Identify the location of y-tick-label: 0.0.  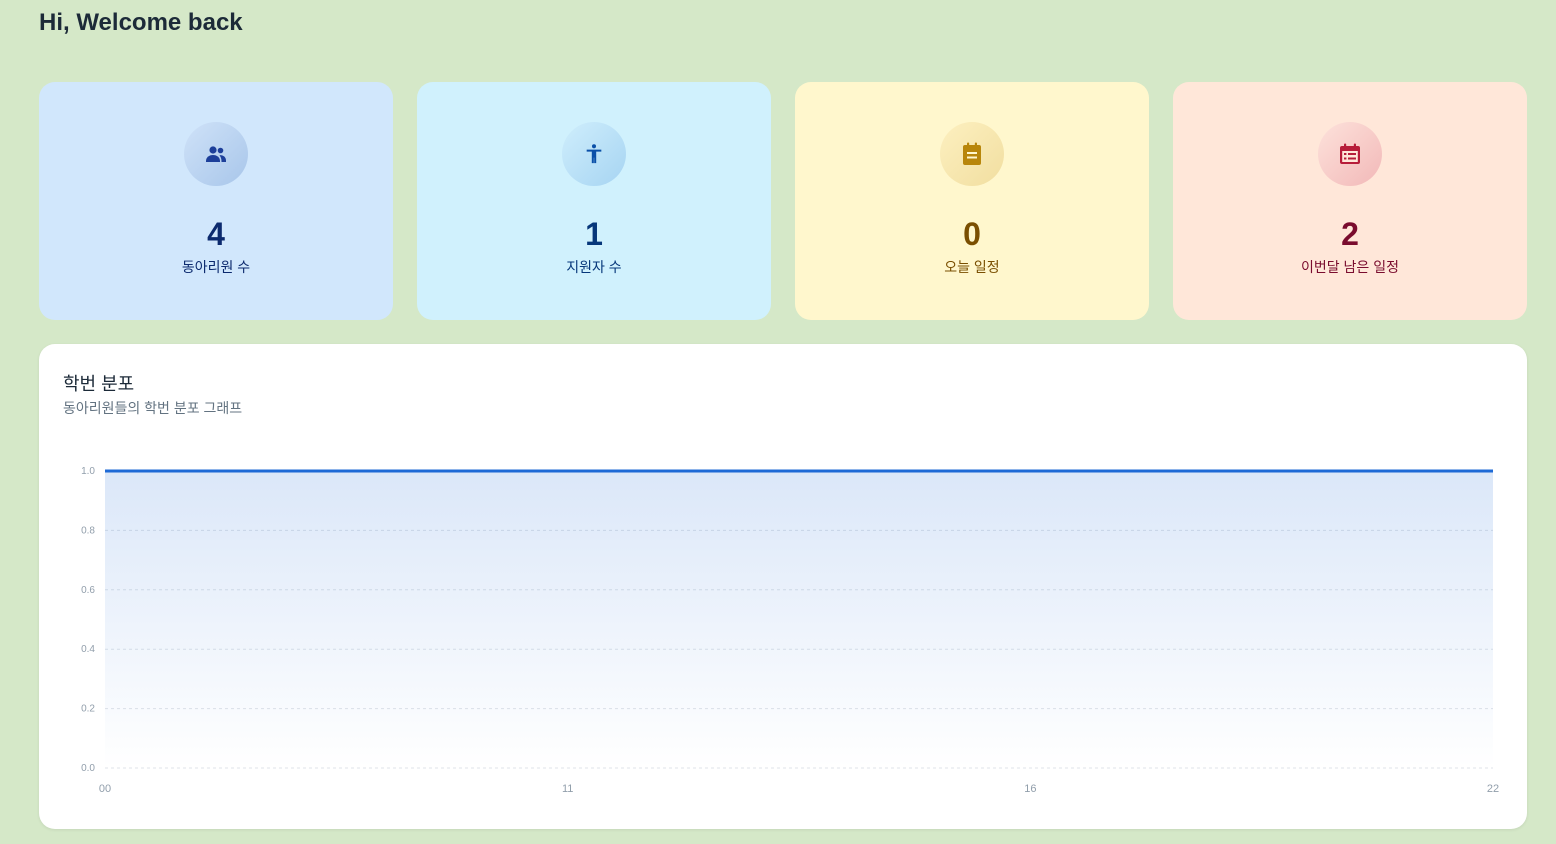
(88, 768).